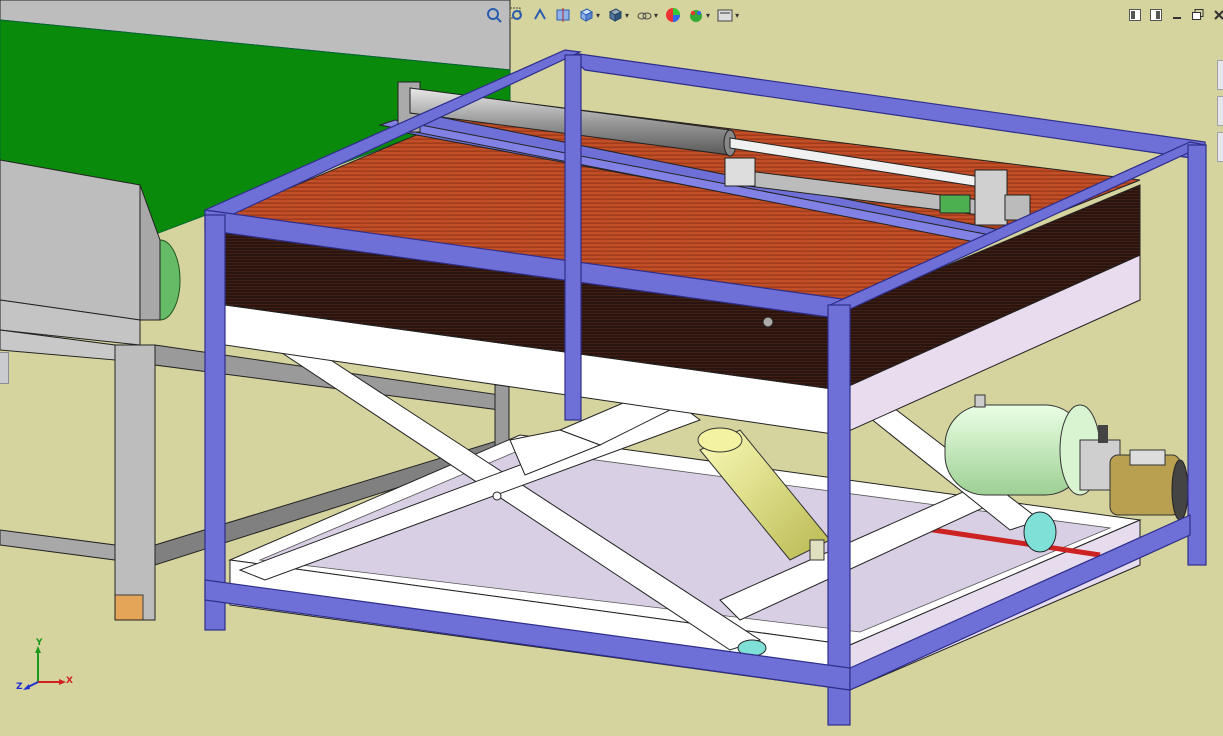  I want to click on view-settings-dropdown-icon: ▾, so click(737, 15).